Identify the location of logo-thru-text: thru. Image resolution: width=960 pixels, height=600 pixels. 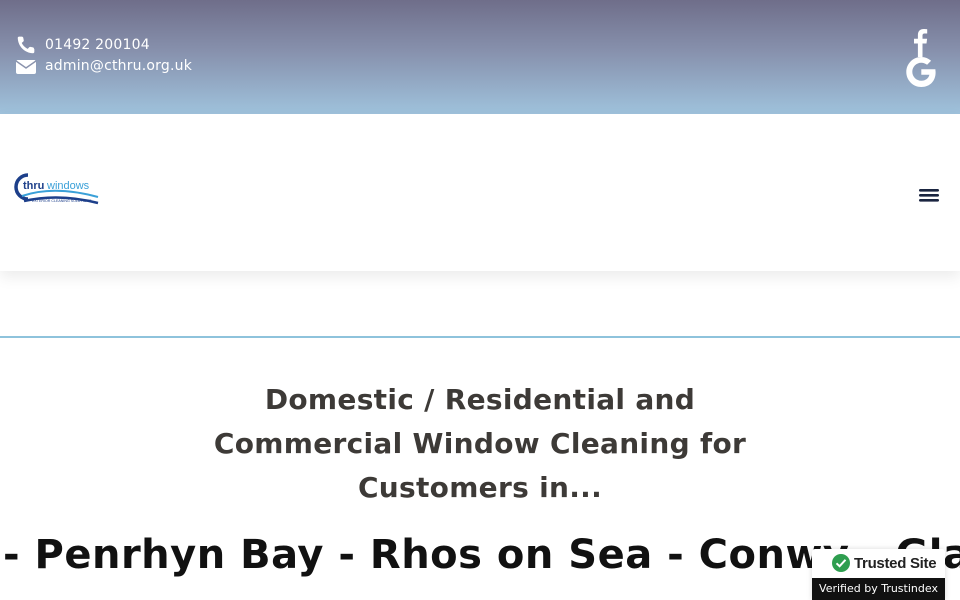
(33, 186).